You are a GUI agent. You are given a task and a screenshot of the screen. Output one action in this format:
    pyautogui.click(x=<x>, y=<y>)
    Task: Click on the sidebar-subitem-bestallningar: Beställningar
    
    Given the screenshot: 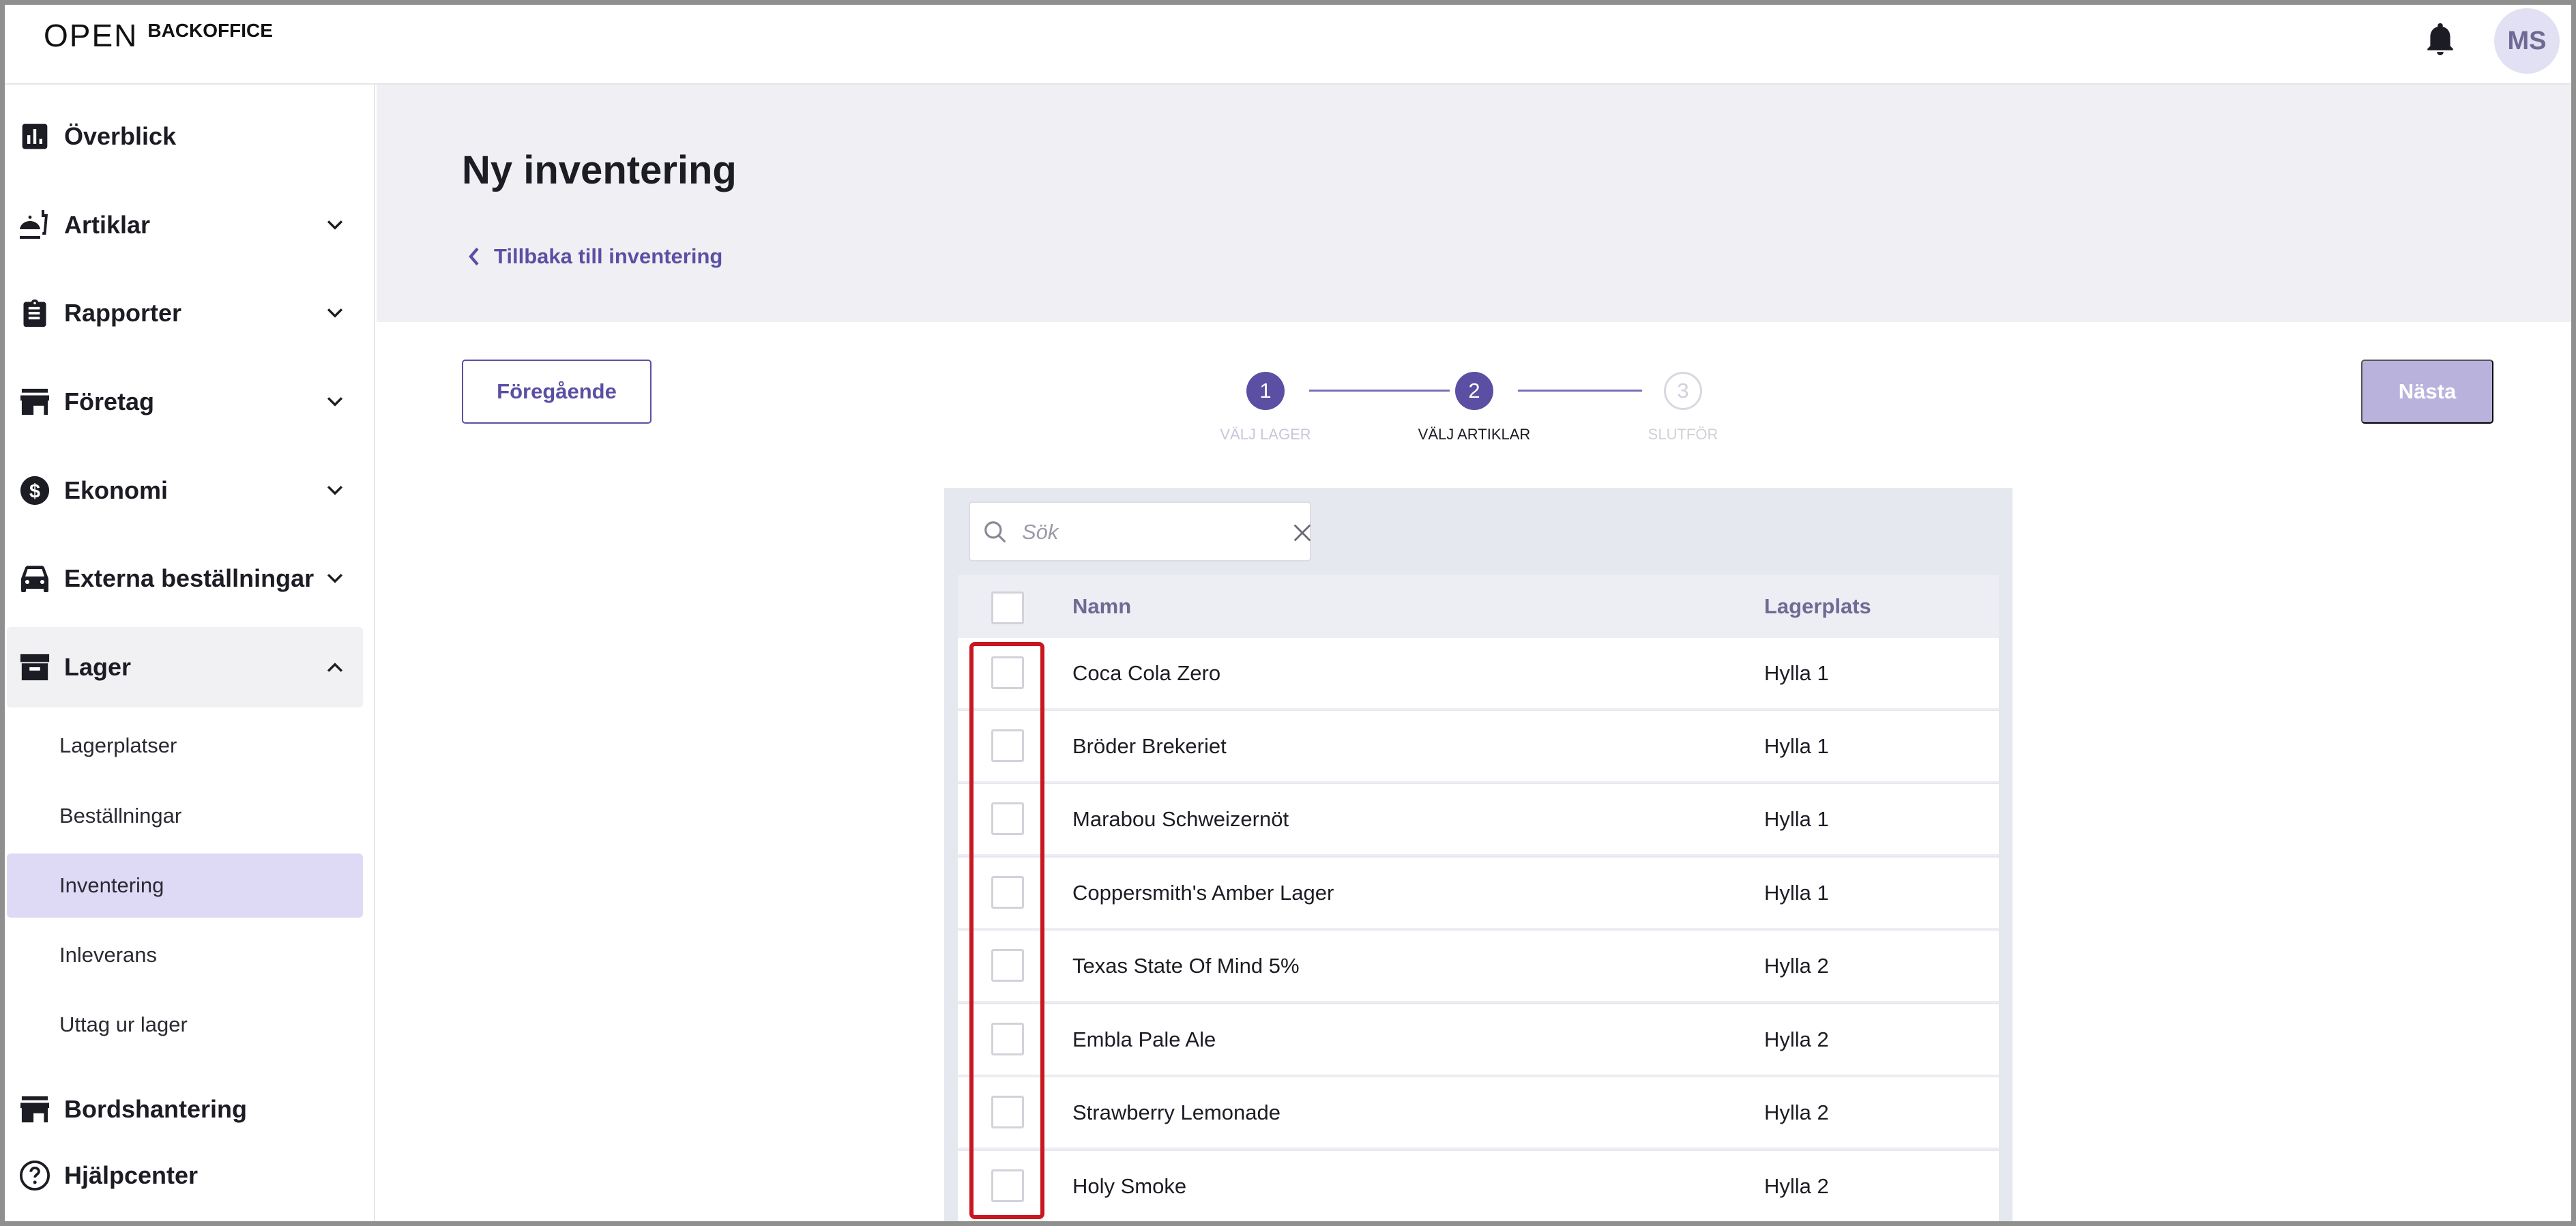 What is the action you would take?
    pyautogui.click(x=185, y=816)
    